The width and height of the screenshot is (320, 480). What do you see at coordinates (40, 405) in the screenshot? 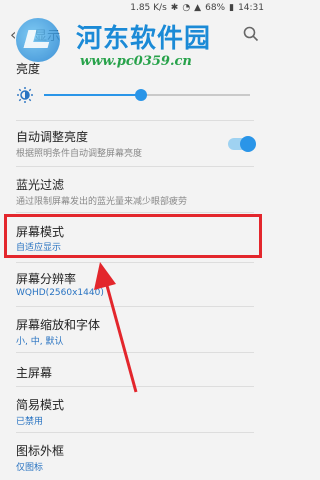
I see `easy-mode-title: 简易模式` at bounding box center [40, 405].